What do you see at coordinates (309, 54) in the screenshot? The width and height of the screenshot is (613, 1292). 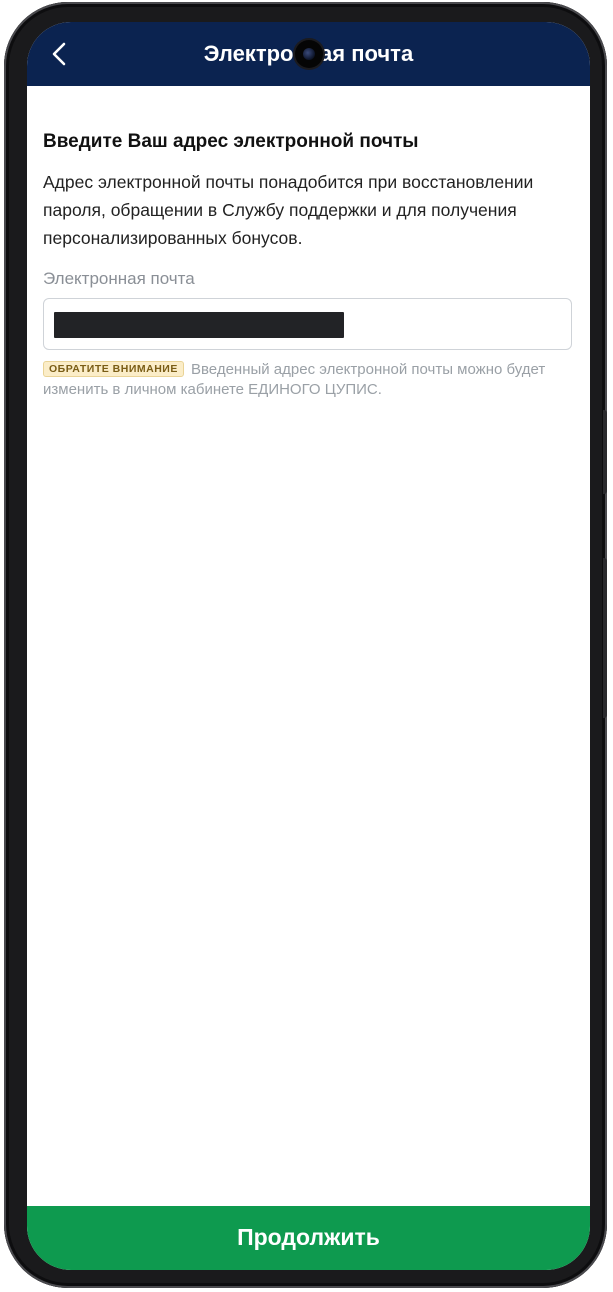 I see `front-camera` at bounding box center [309, 54].